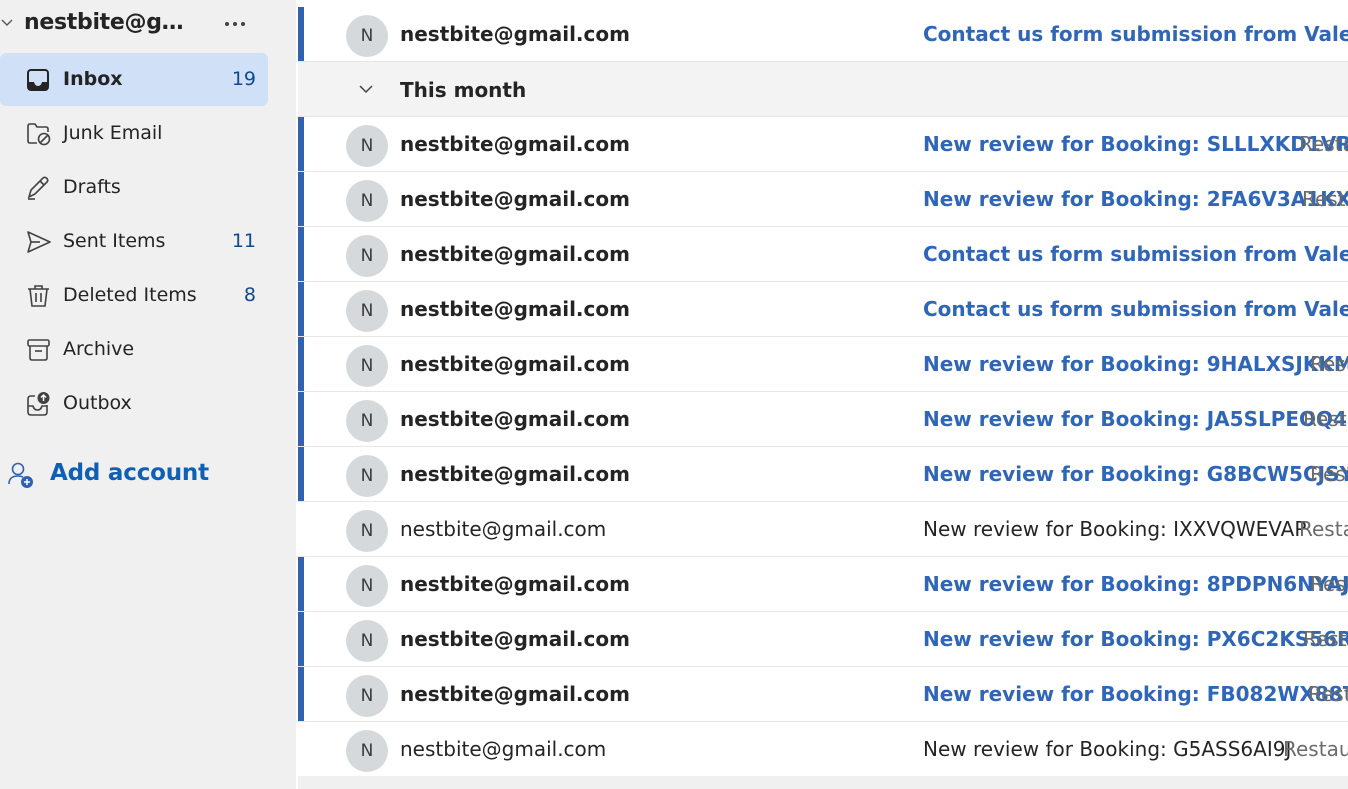 The image size is (1348, 789). Describe the element at coordinates (1115, 529) in the screenshot. I see `message-subject: New review for Booking: IXXVQWEVAP` at that location.